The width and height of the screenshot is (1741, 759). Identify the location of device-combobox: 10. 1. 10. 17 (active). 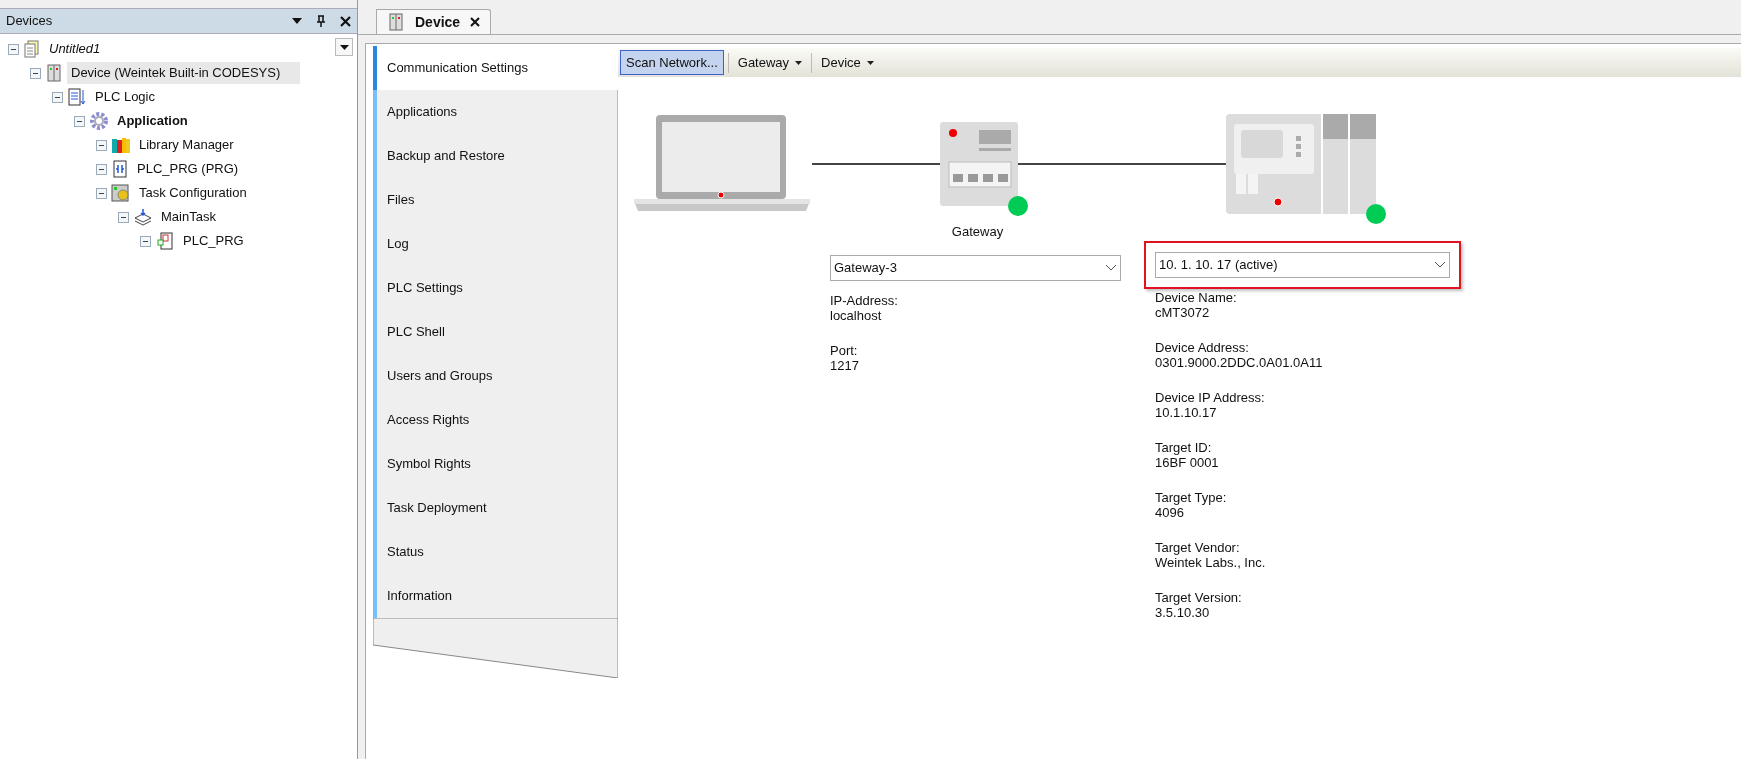
(1302, 265).